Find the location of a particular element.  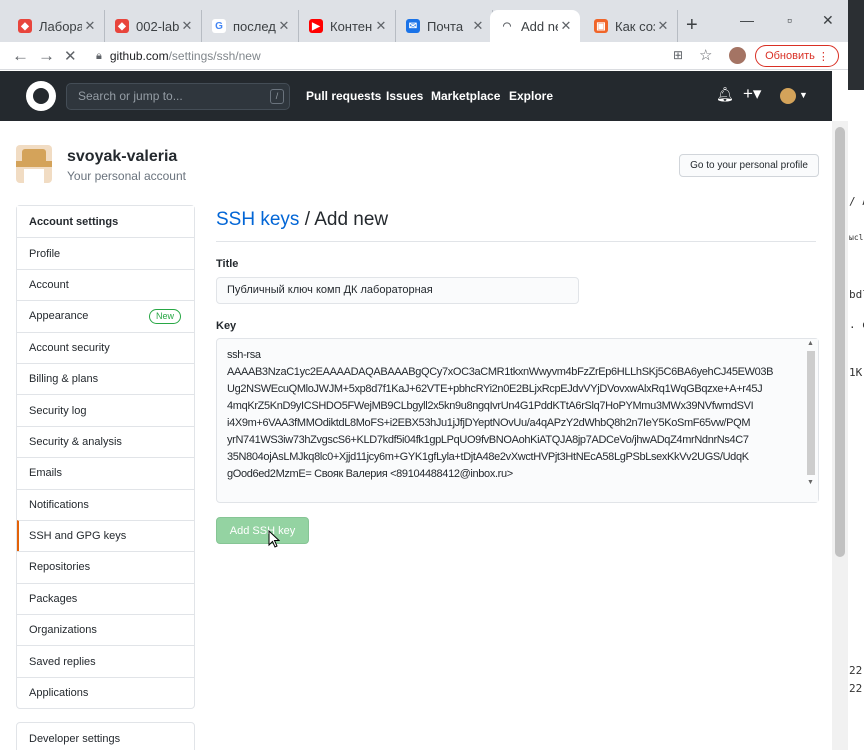

tab-title: 002-lab is located at coordinates (157, 26).